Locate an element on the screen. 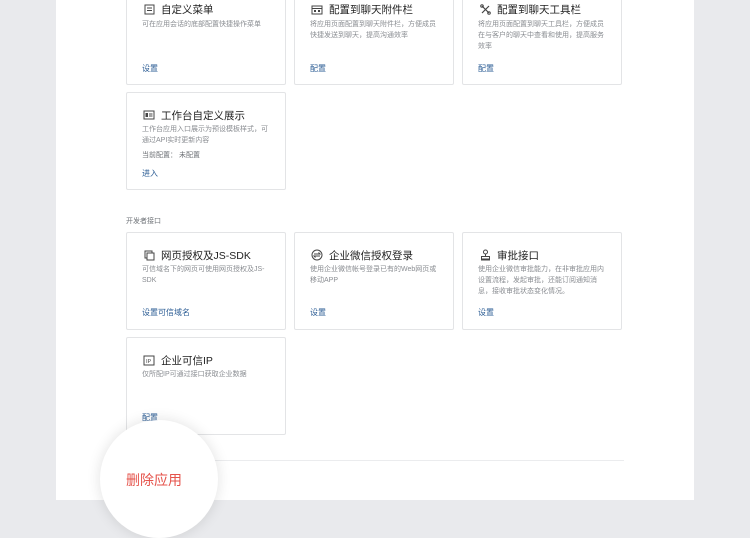 The image size is (750, 538). approval-stamp-icon is located at coordinates (485, 255).